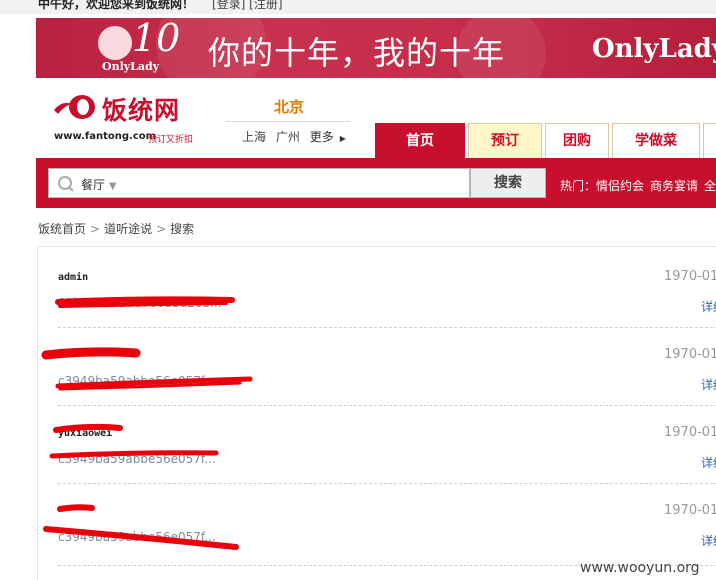 This screenshot has height=580, width=716. I want to click on tab-cooking: 学做菜, so click(656, 141).